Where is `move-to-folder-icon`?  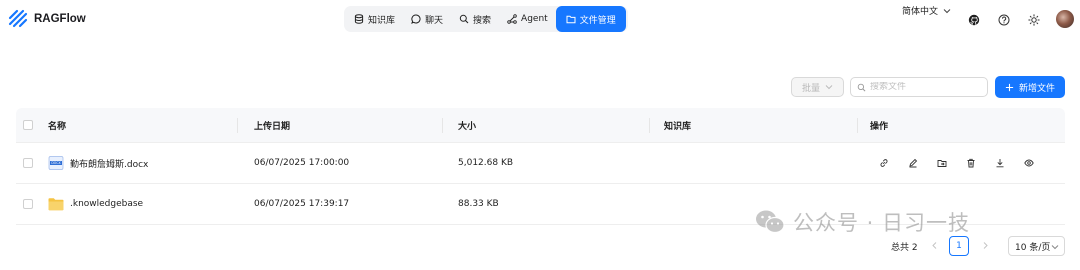 move-to-folder-icon is located at coordinates (942, 163).